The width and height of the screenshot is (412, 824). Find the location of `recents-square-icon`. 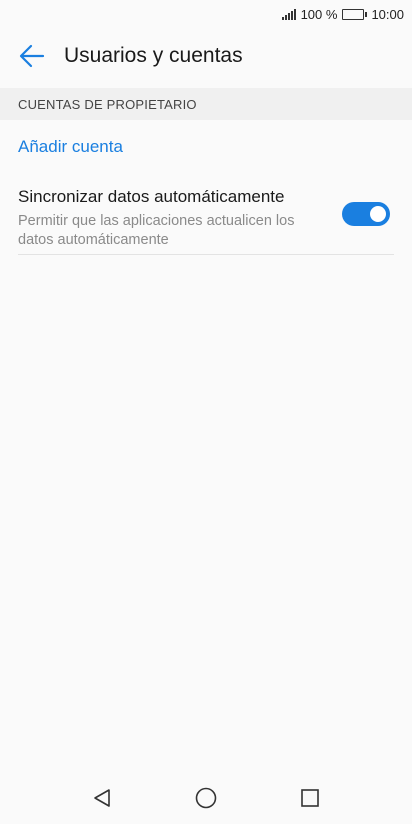

recents-square-icon is located at coordinates (310, 798).